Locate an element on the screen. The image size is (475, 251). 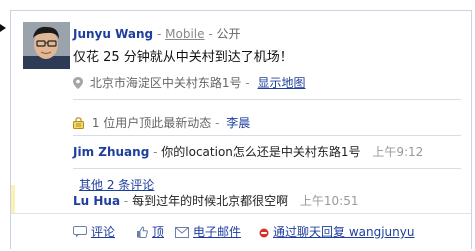
location-row: 北京市海淀区中关村东路1号 - 显示地图 is located at coordinates (189, 82).